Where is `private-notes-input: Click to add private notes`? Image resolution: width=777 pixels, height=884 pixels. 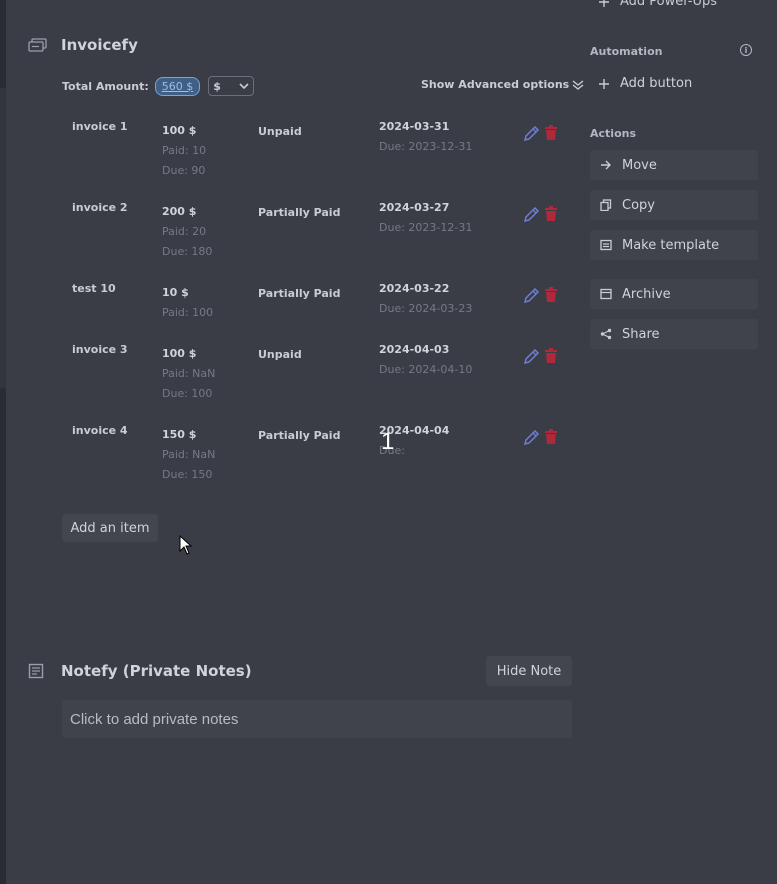 private-notes-input: Click to add private notes is located at coordinates (317, 719).